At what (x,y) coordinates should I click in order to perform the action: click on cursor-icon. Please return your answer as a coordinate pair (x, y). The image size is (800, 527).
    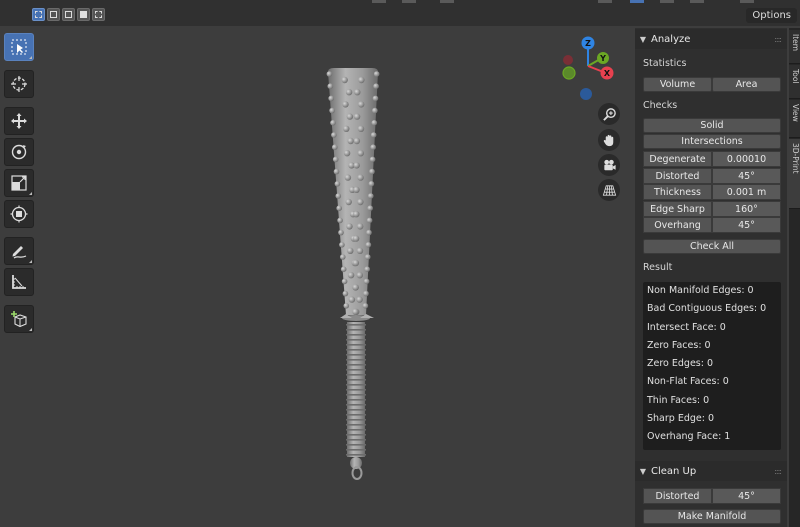
    Looking at the image, I should click on (19, 84).